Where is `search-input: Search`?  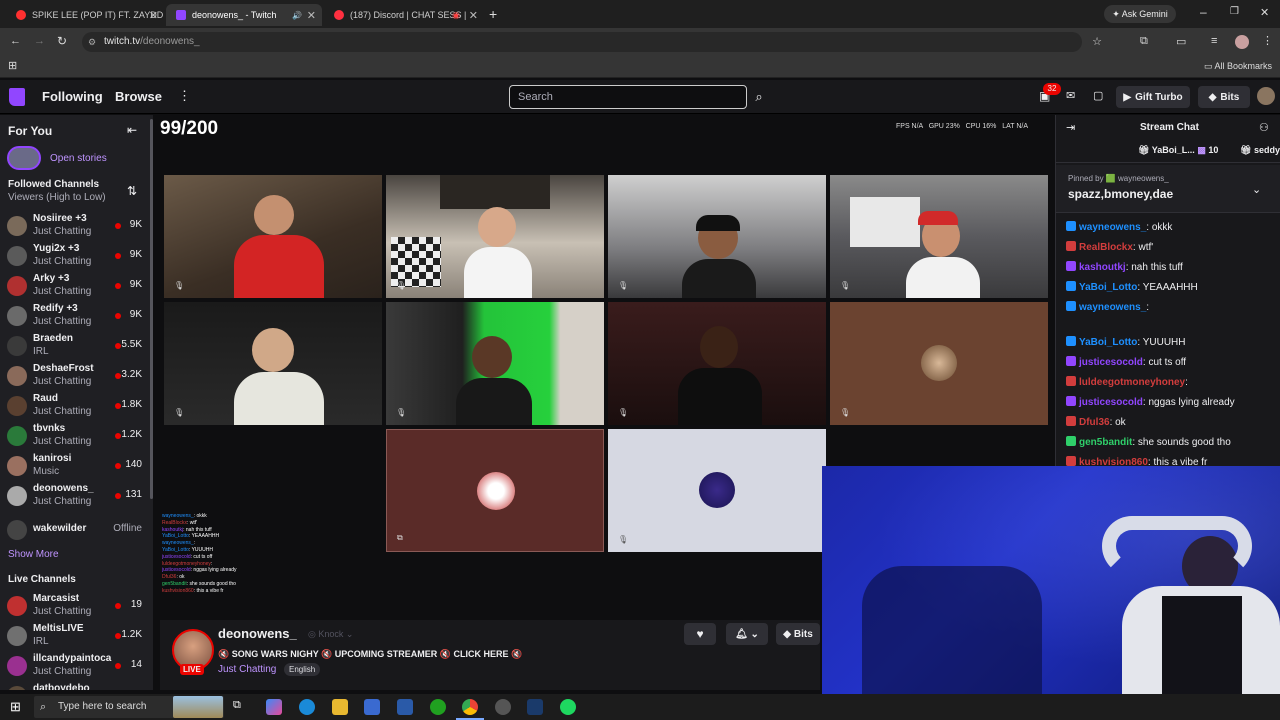
search-input: Search is located at coordinates (628, 97).